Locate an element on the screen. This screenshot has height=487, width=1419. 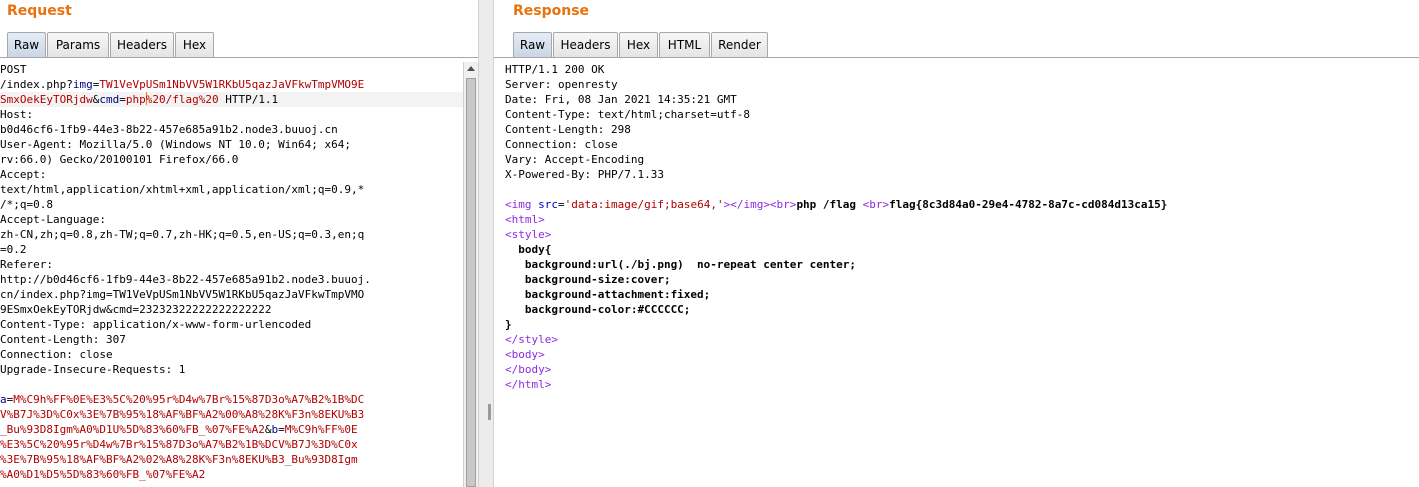
request-token: M%C9h%FF%0E is located at coordinates (321, 429).